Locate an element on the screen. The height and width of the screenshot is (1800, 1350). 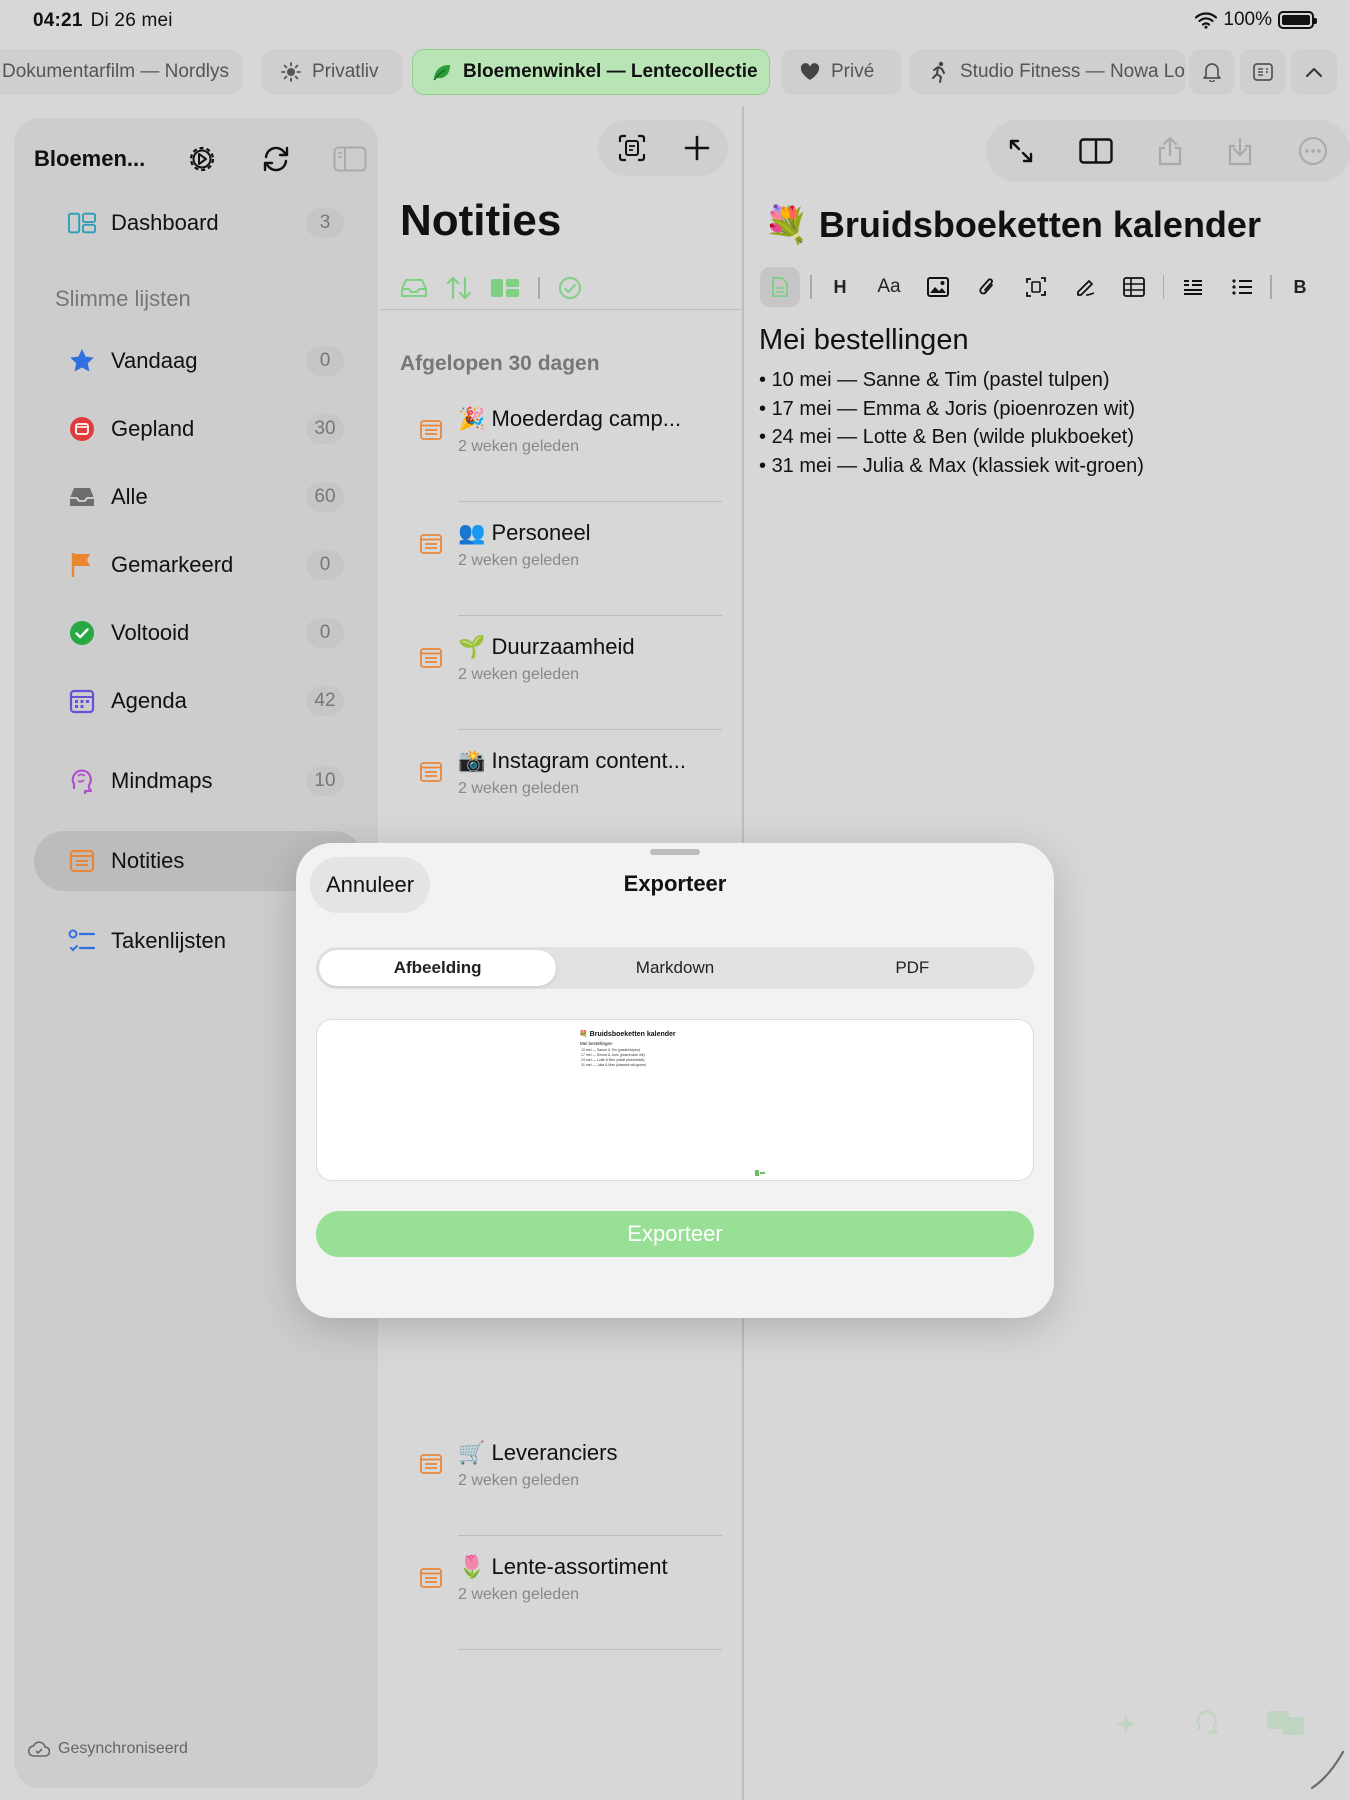
split-view-button is located at coordinates (1095, 151).